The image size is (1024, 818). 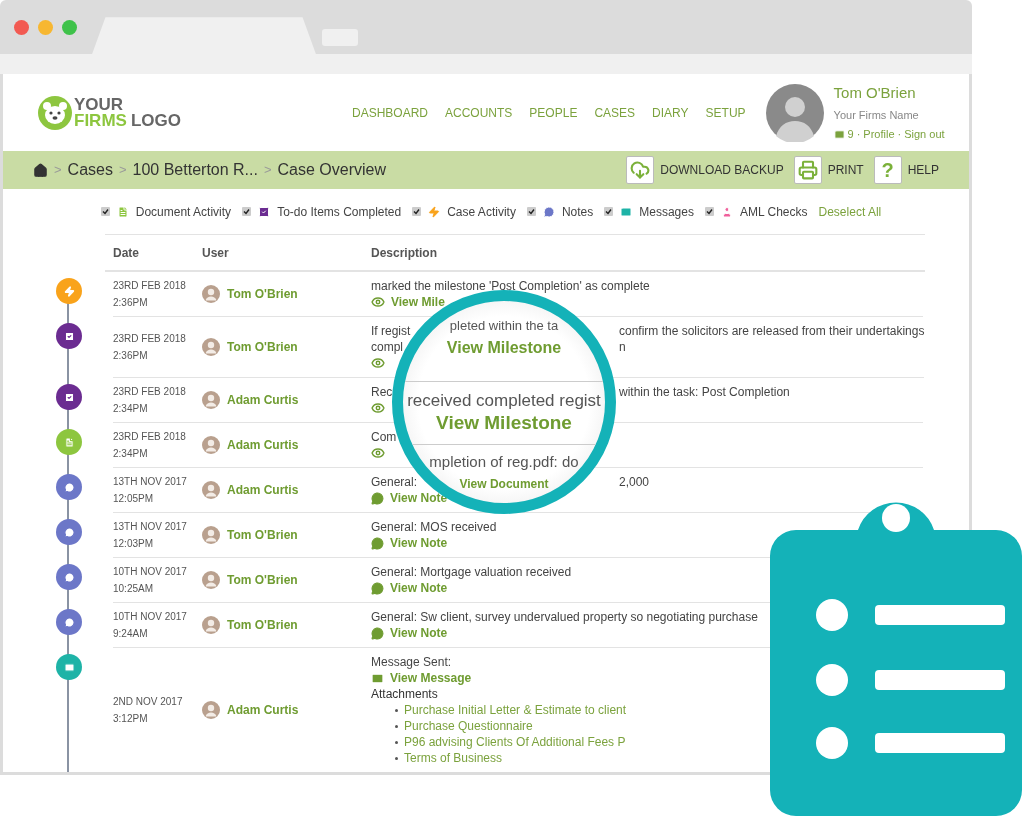 What do you see at coordinates (906, 170) in the screenshot?
I see `toolbar-button: ? HELP` at bounding box center [906, 170].